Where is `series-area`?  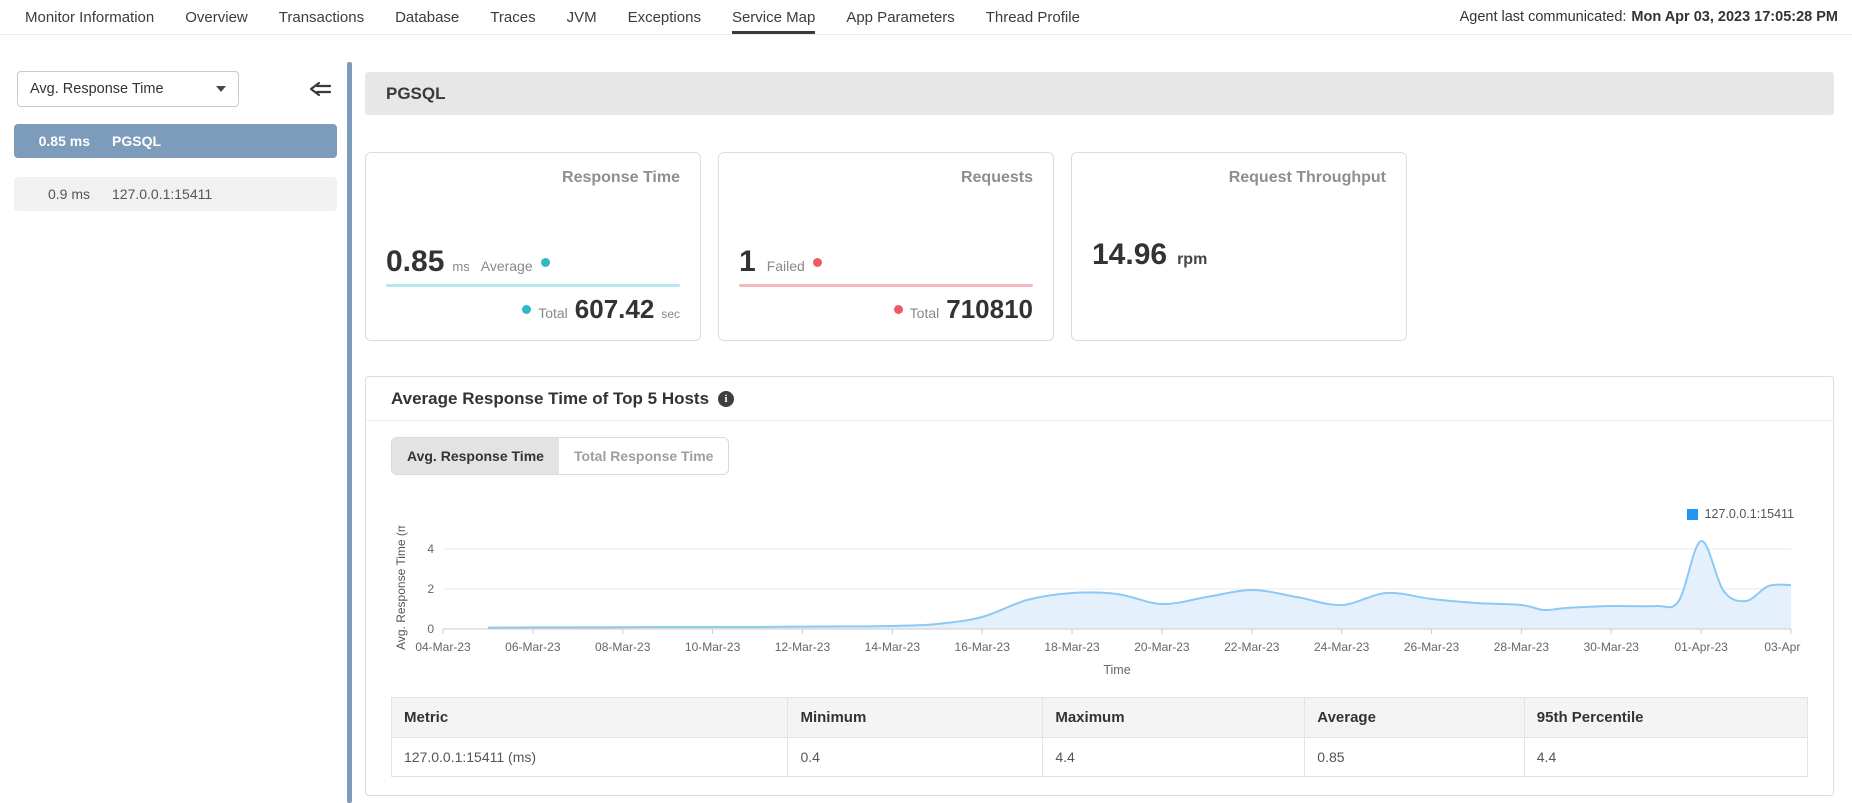
series-area is located at coordinates (1139, 584).